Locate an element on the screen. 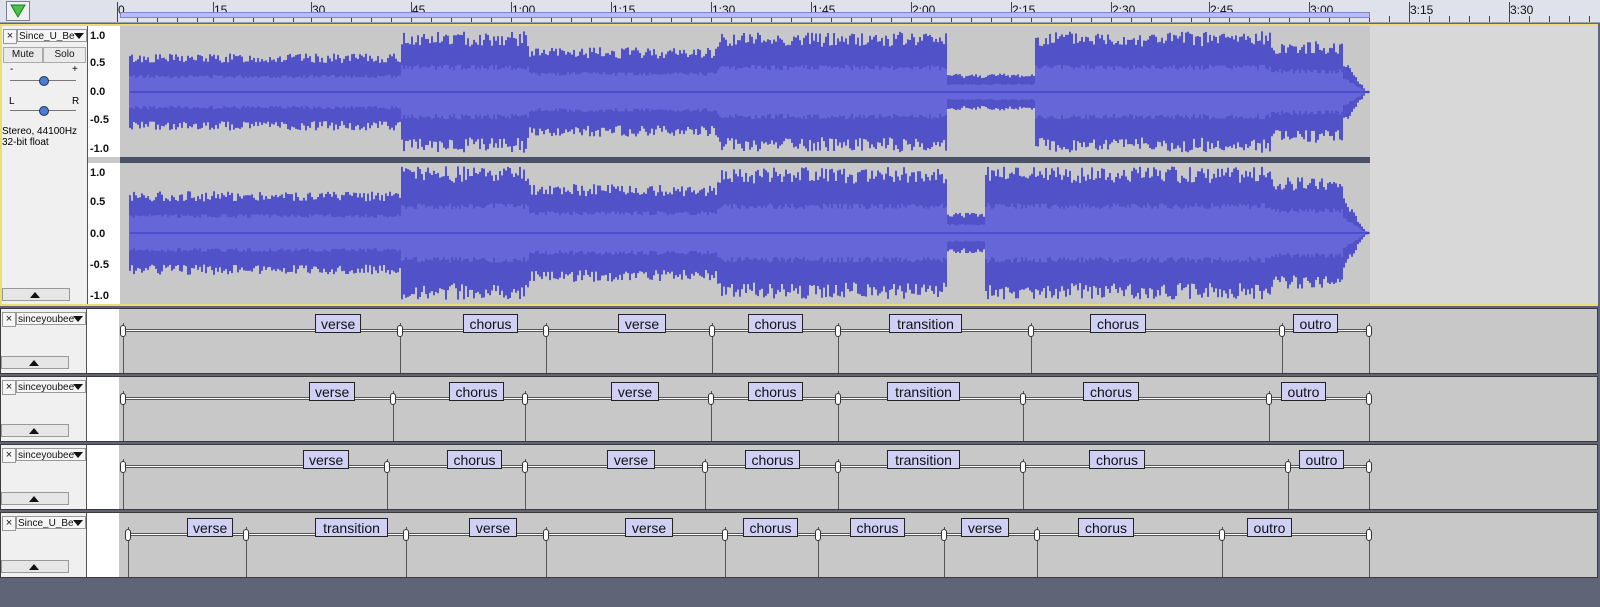  chevron-down-icon is located at coordinates (78, 523).